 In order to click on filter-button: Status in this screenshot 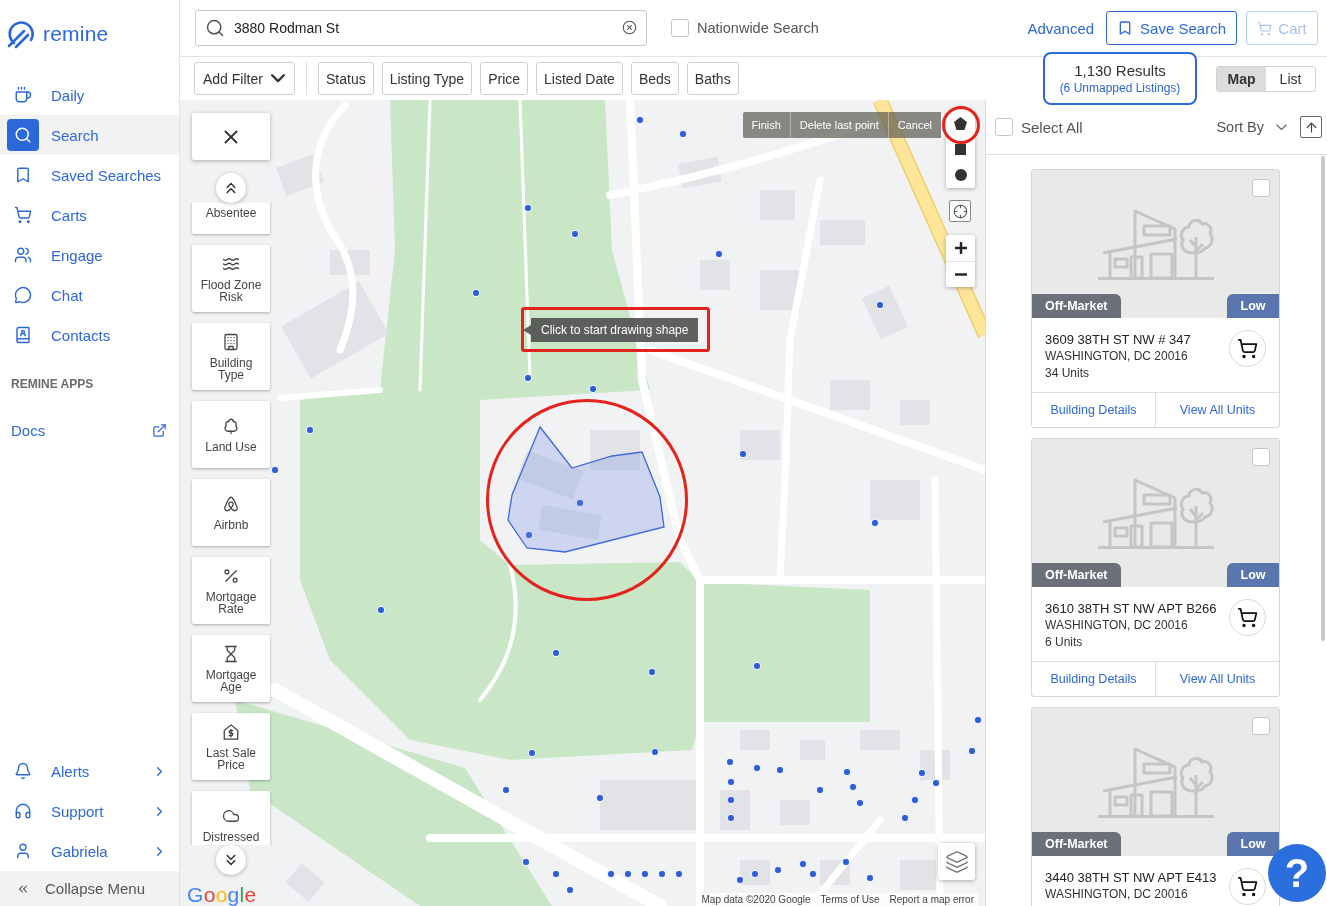, I will do `click(346, 78)`.